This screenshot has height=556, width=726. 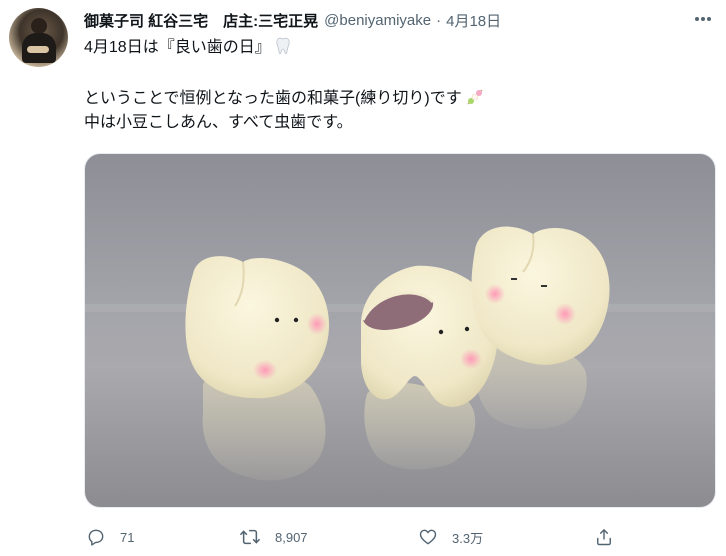 I want to click on tooth-emoji-icon, so click(x=283, y=49).